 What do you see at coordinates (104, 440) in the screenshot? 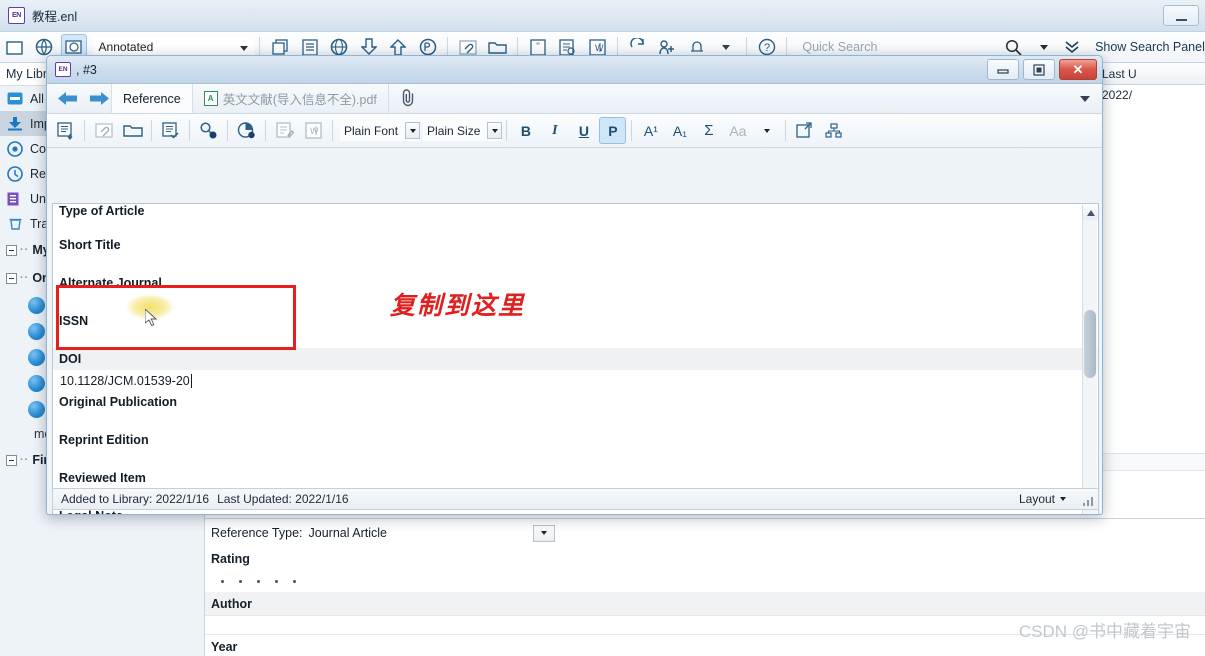
I see `field-label-reprint-edition: Reprint Edition` at bounding box center [104, 440].